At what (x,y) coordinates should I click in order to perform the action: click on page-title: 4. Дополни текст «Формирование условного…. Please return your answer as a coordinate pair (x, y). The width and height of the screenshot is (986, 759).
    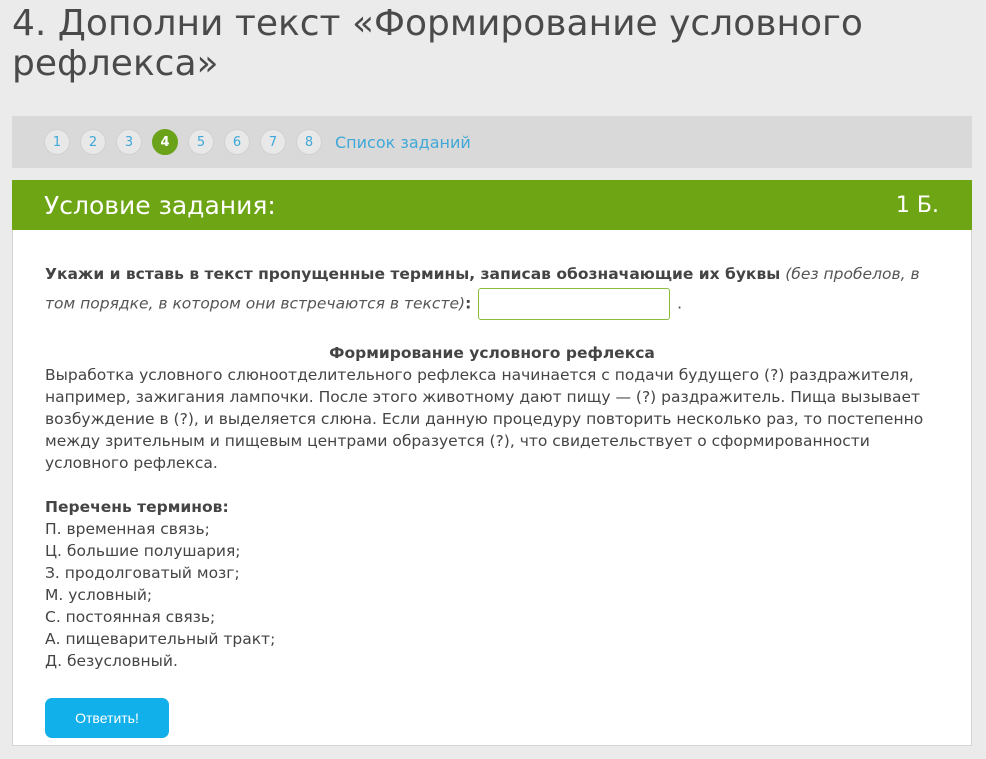
    Looking at the image, I should click on (437, 43).